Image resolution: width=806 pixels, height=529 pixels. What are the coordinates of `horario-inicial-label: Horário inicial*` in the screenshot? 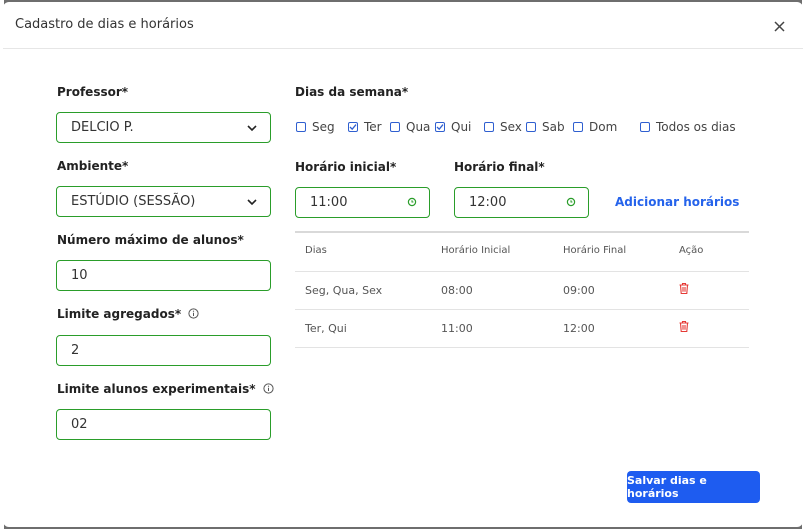 It's located at (346, 167).